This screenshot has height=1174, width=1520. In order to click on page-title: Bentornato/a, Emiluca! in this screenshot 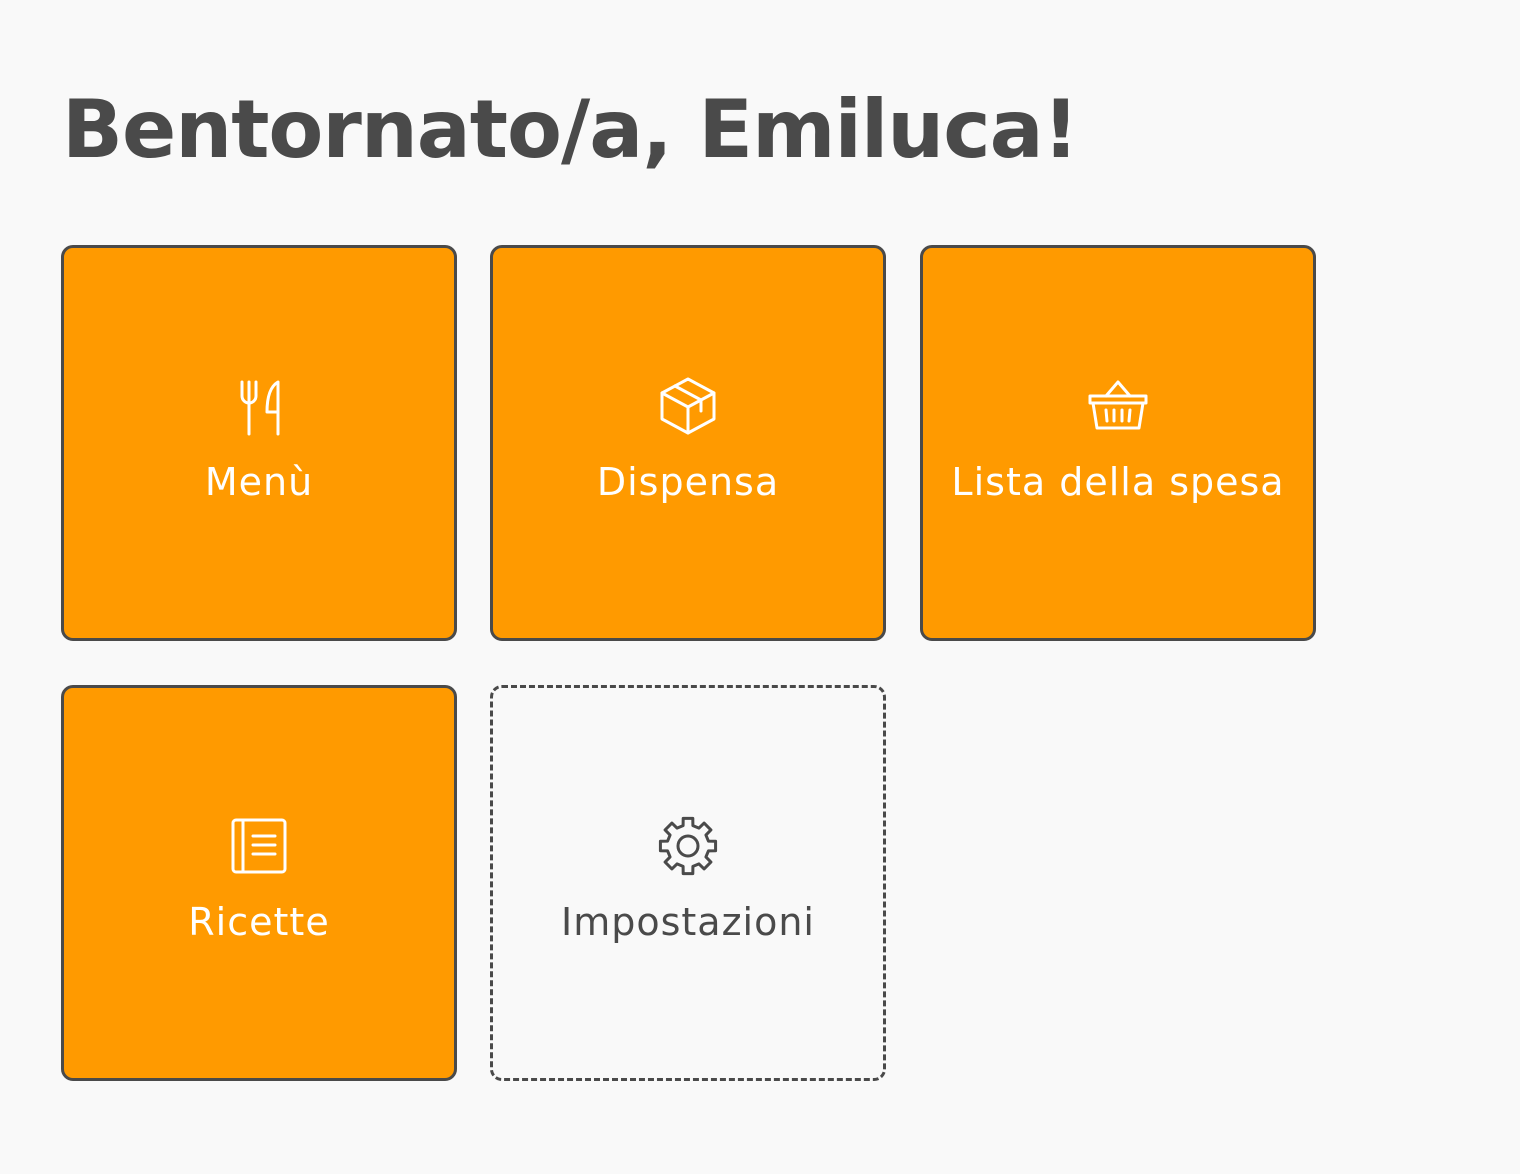, I will do `click(570, 129)`.